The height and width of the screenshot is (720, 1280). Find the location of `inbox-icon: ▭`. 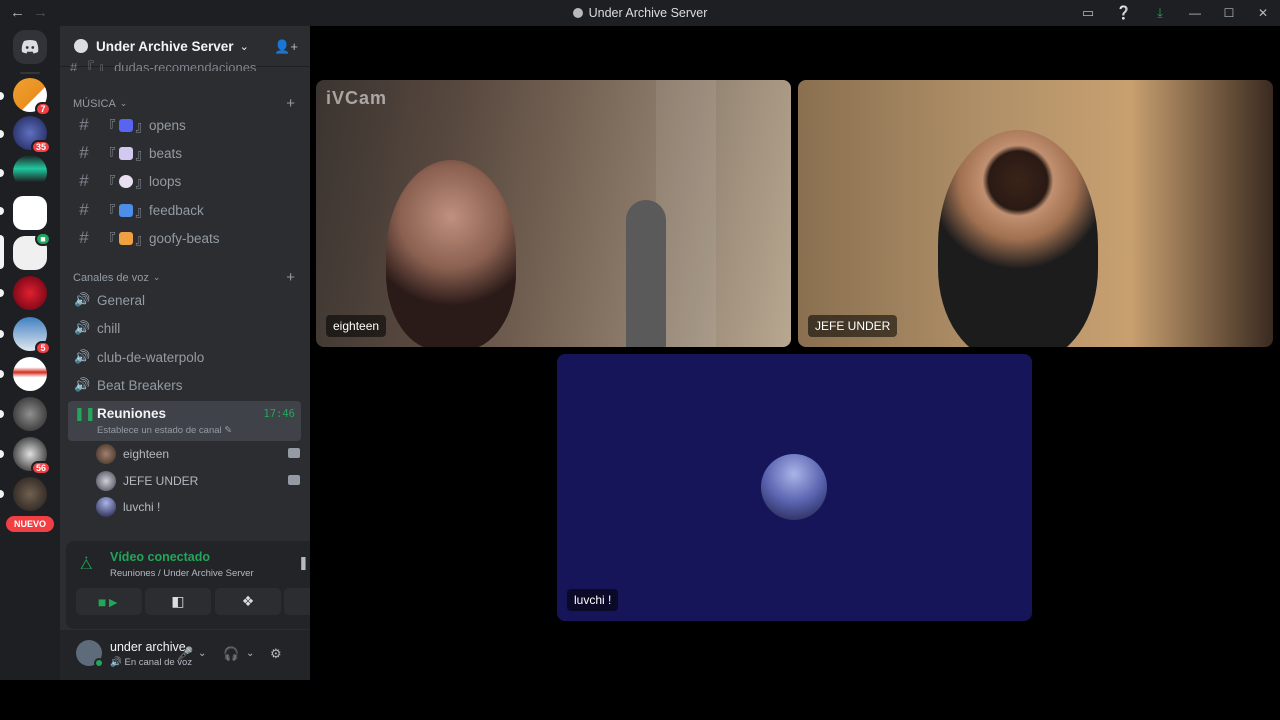

inbox-icon: ▭ is located at coordinates (1088, 13).